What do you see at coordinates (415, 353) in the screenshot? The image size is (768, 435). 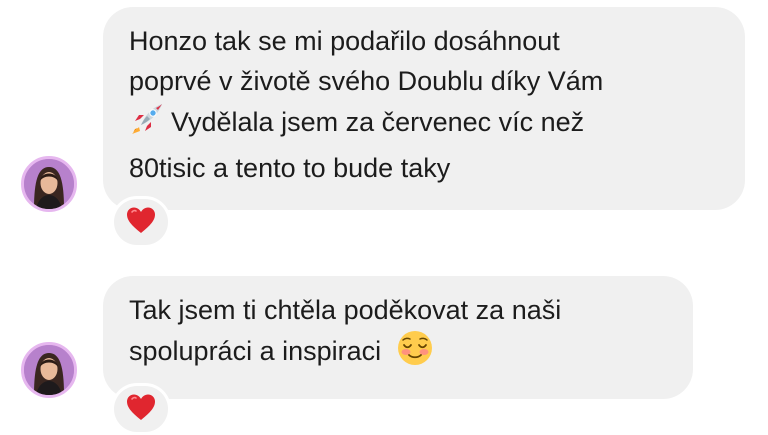 I see `smiling-face-icon` at bounding box center [415, 353].